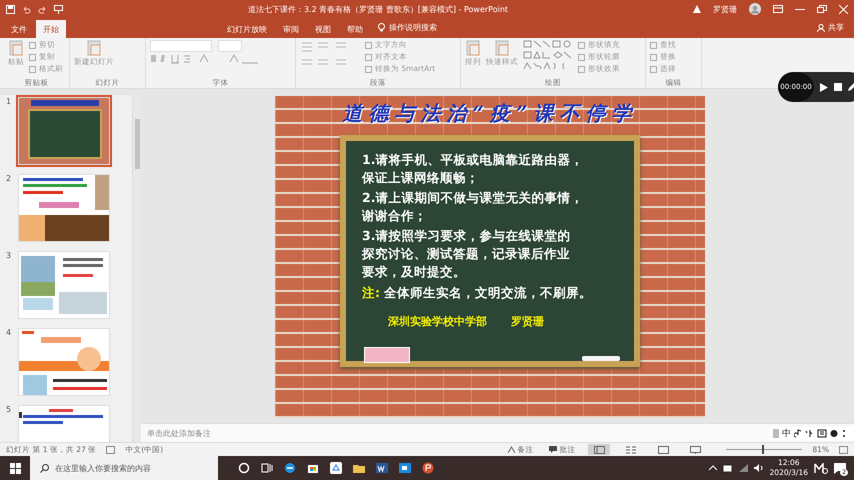 Image resolution: width=854 pixels, height=480 pixels. Describe the element at coordinates (336, 468) in the screenshot. I see `cloud-app-icon` at that location.